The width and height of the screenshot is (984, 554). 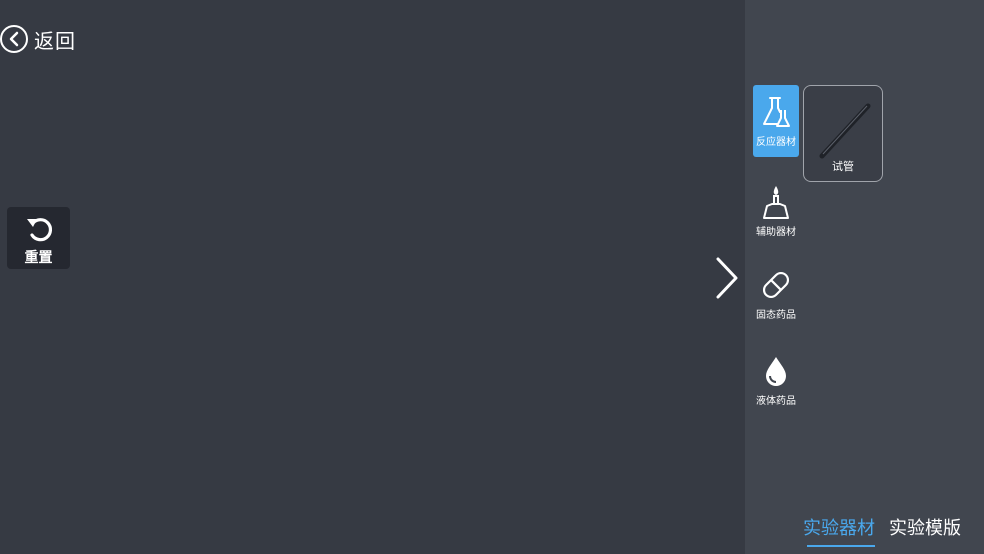 What do you see at coordinates (839, 530) in the screenshot?
I see `tab-experiment-equipment: 实验器材` at bounding box center [839, 530].